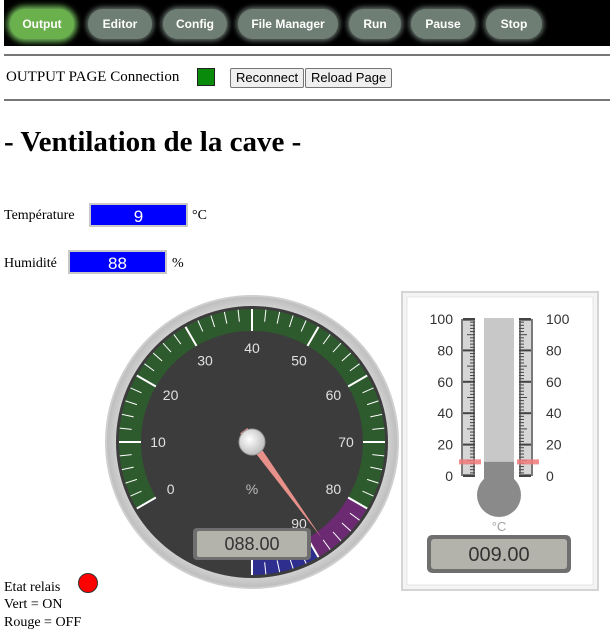 The width and height of the screenshot is (610, 633). I want to click on gauge-hub, so click(252, 442).